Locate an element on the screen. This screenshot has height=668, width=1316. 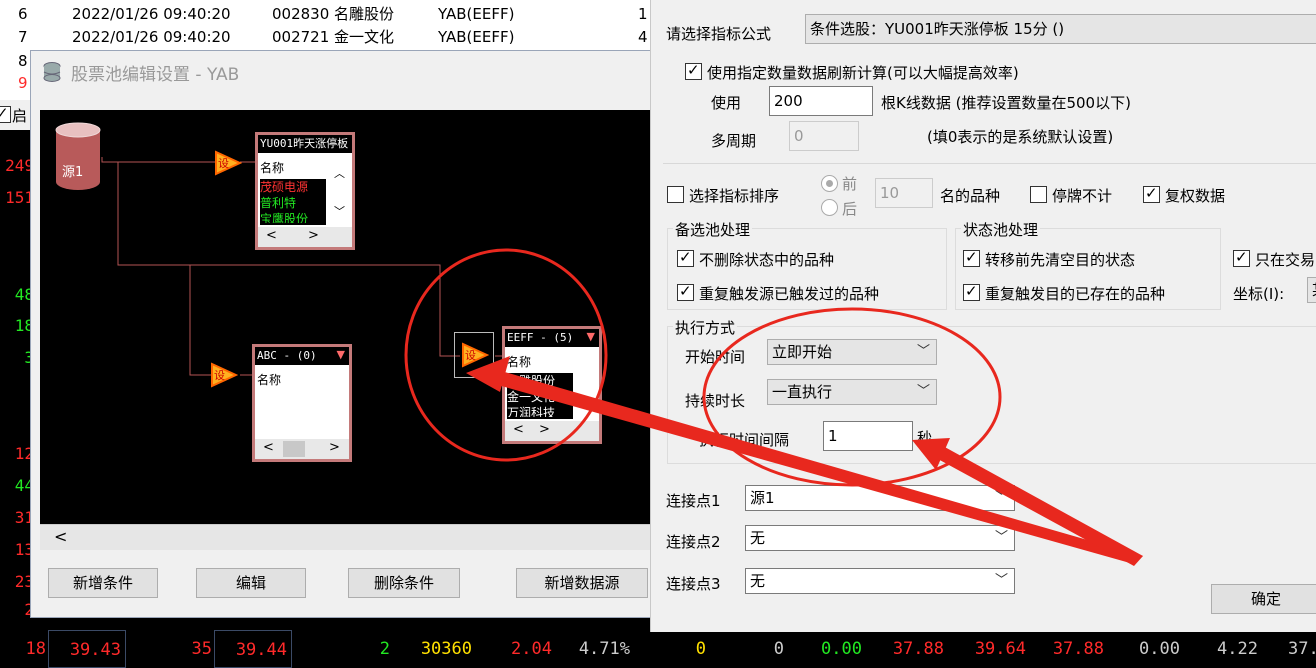
duration-value: 一直执行 is located at coordinates (802, 392).